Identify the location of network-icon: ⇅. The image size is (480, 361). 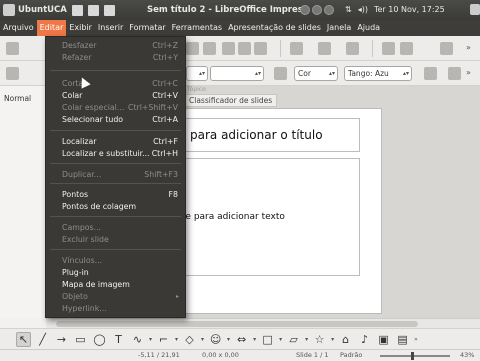
(348, 9).